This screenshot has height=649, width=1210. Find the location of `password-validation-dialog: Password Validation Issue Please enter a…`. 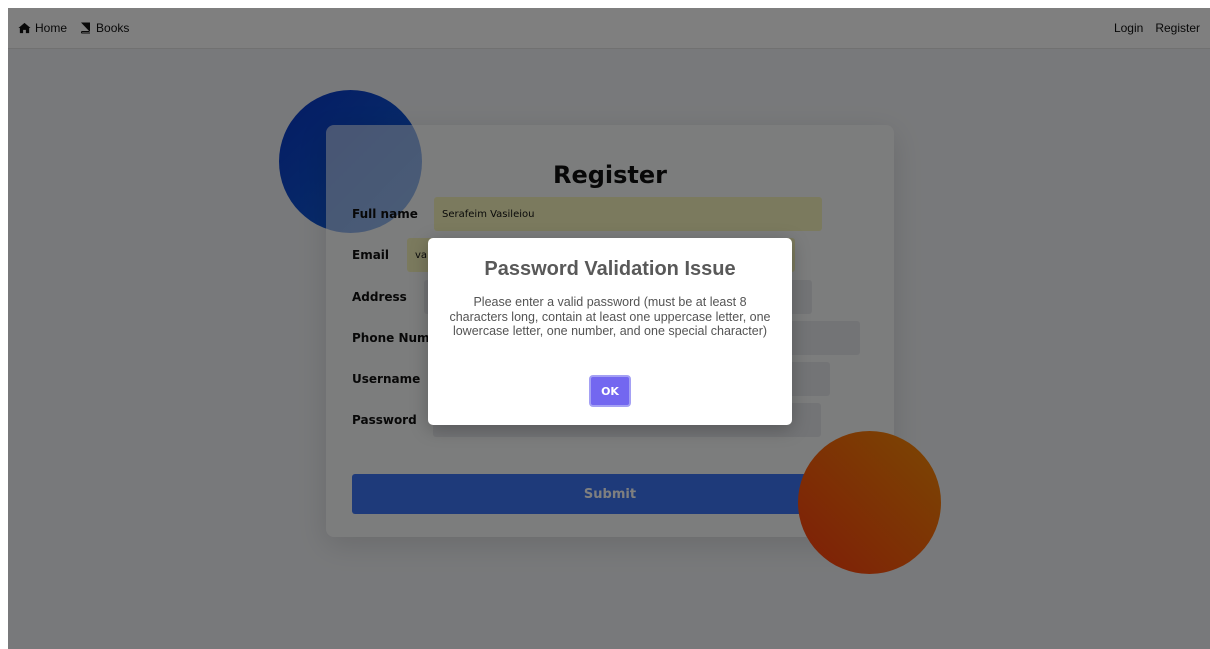

password-validation-dialog: Password Validation Issue Please enter a… is located at coordinates (610, 331).